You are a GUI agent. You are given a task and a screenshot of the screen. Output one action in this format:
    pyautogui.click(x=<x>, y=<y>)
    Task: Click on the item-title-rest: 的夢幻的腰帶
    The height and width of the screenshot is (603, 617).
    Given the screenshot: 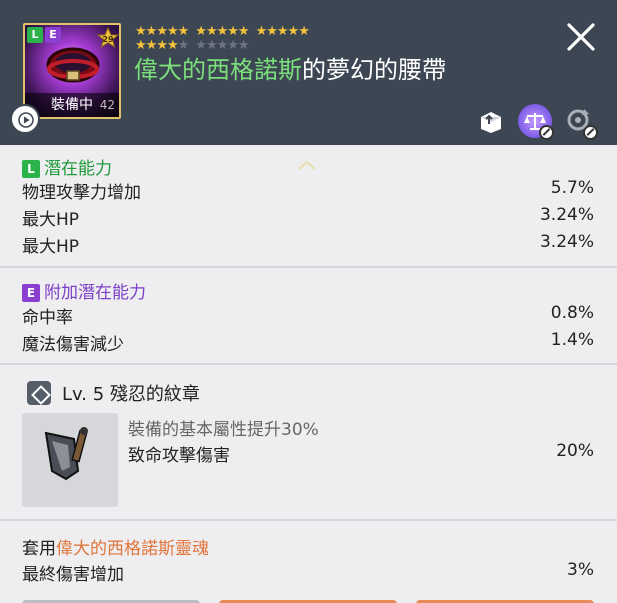 What is the action you would take?
    pyautogui.click(x=374, y=70)
    